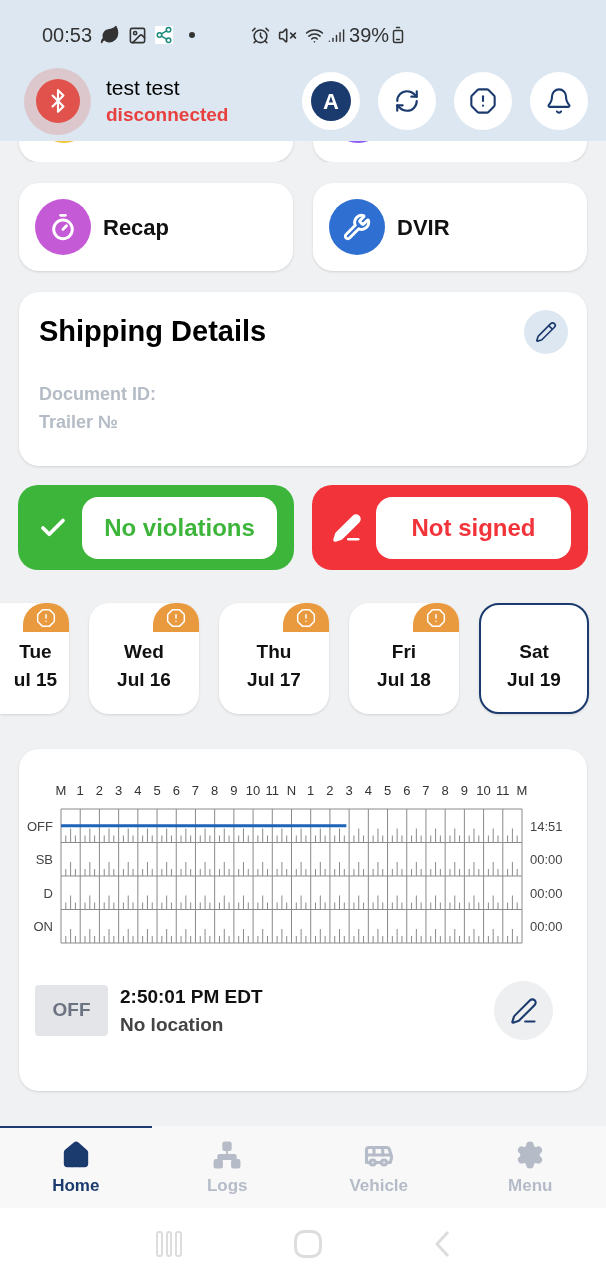 This screenshot has width=606, height=1280. Describe the element at coordinates (534, 658) in the screenshot. I see `day-card: Sat Jul 19` at that location.